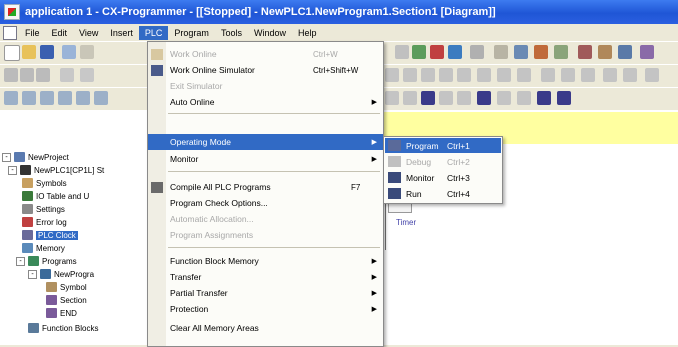  What do you see at coordinates (153, 32) in the screenshot?
I see `menu-plc: PLC` at bounding box center [153, 32].